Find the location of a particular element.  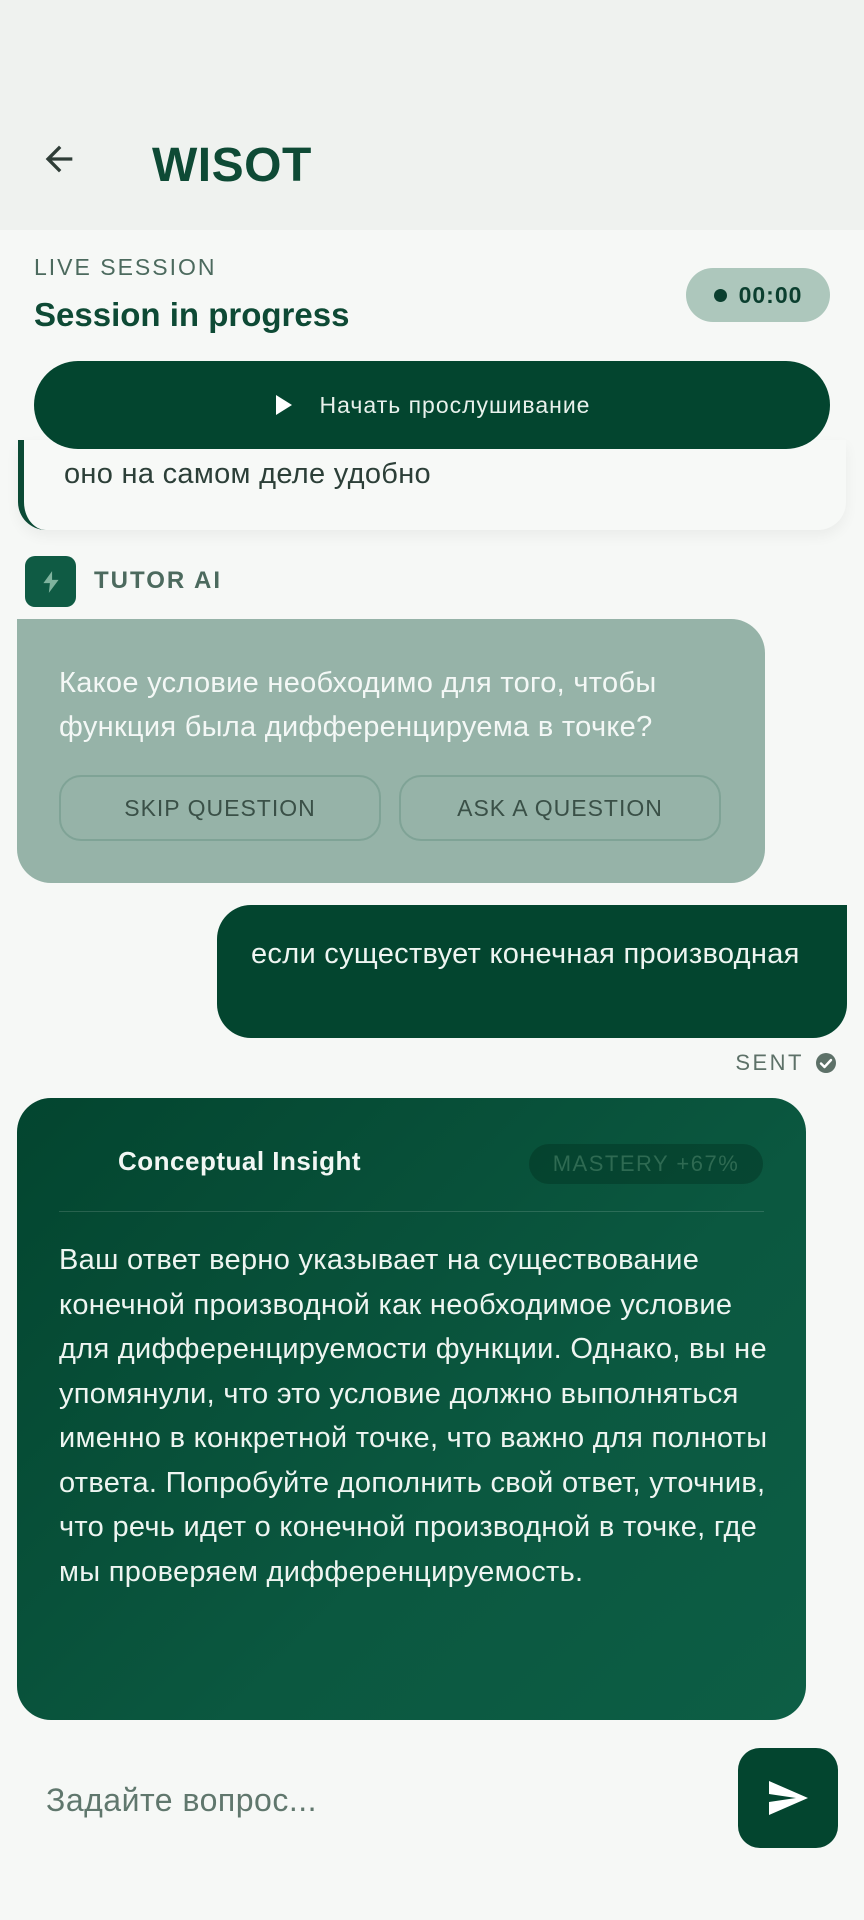

start-listening-button: Начать прослушивание is located at coordinates (432, 405).